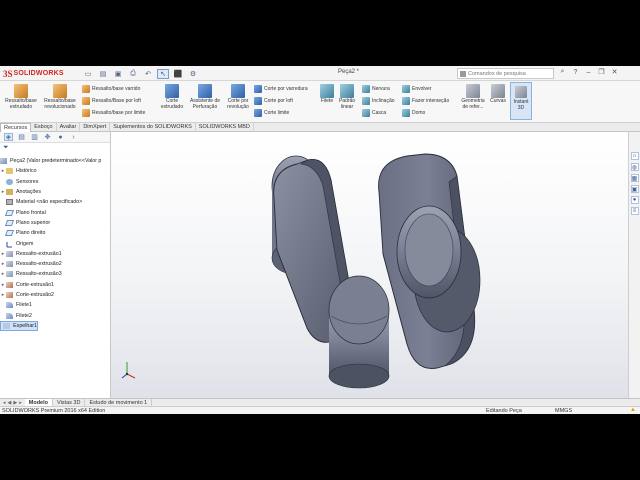 Image resolution: width=640 pixels, height=480 pixels. Describe the element at coordinates (55, 233) in the screenshot. I see `tree-item: Plano direito` at that location.